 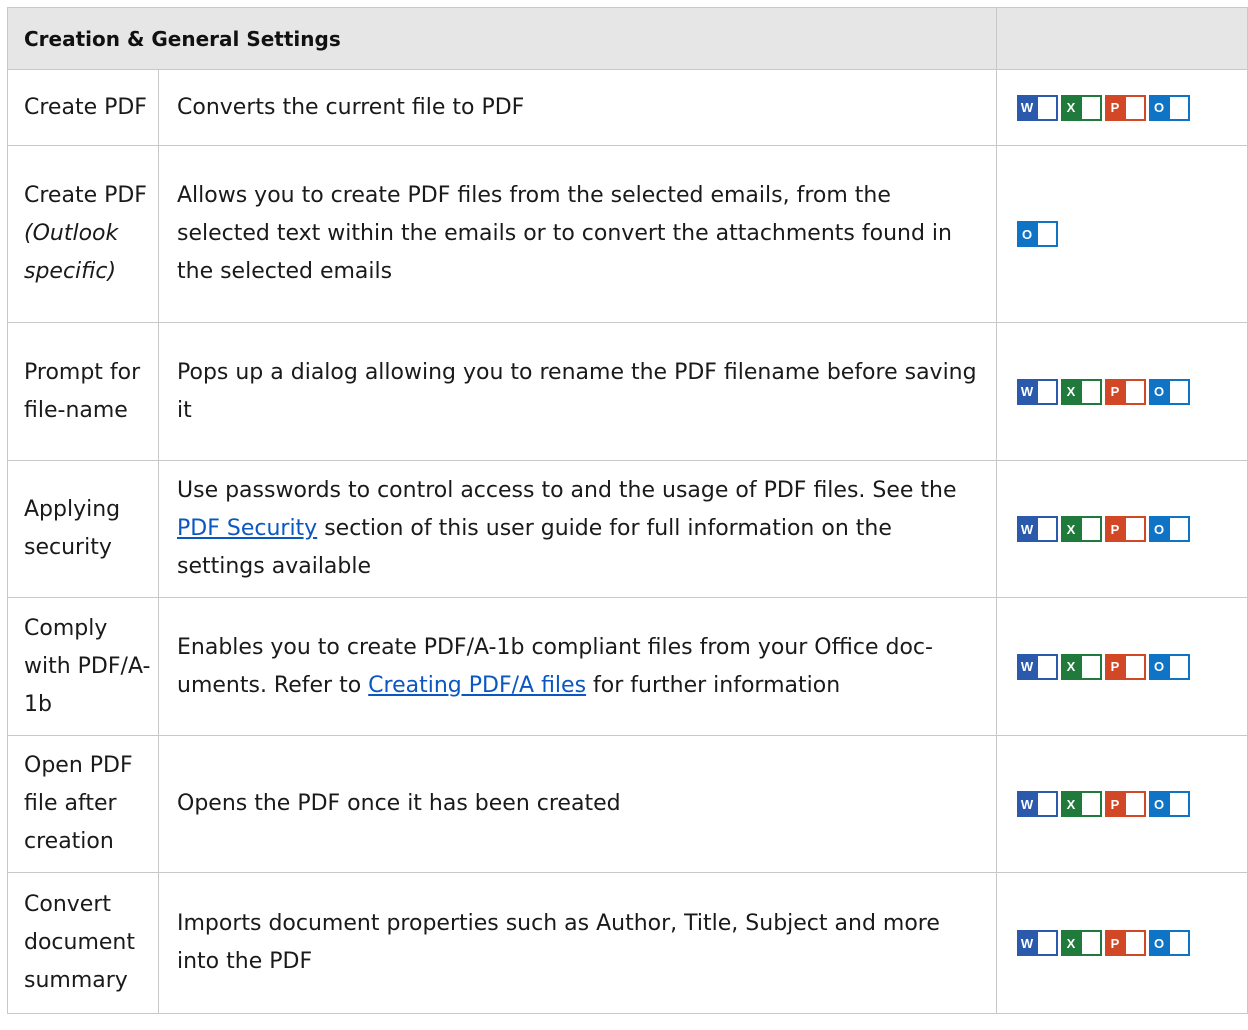 What do you see at coordinates (83, 666) in the screenshot?
I see `setting-name: Comply with PDF/A-1b` at bounding box center [83, 666].